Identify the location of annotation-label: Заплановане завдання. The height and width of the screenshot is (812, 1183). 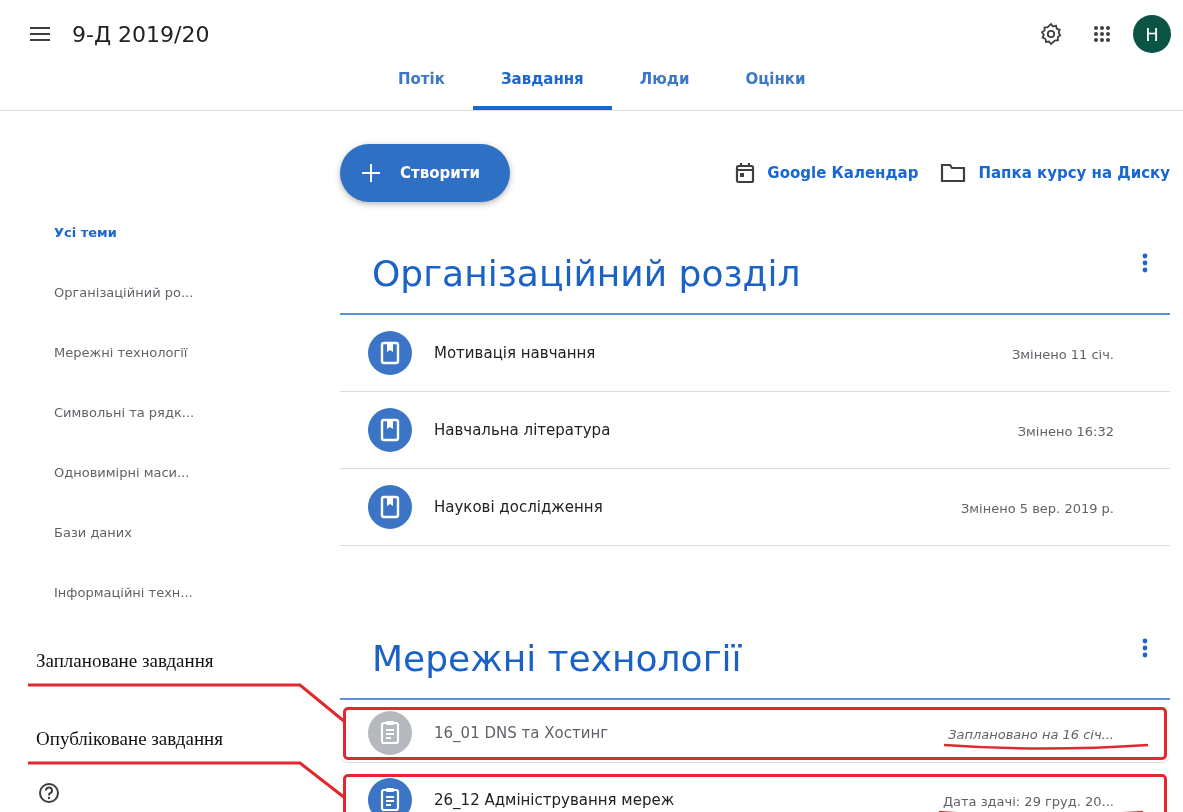
(125, 661).